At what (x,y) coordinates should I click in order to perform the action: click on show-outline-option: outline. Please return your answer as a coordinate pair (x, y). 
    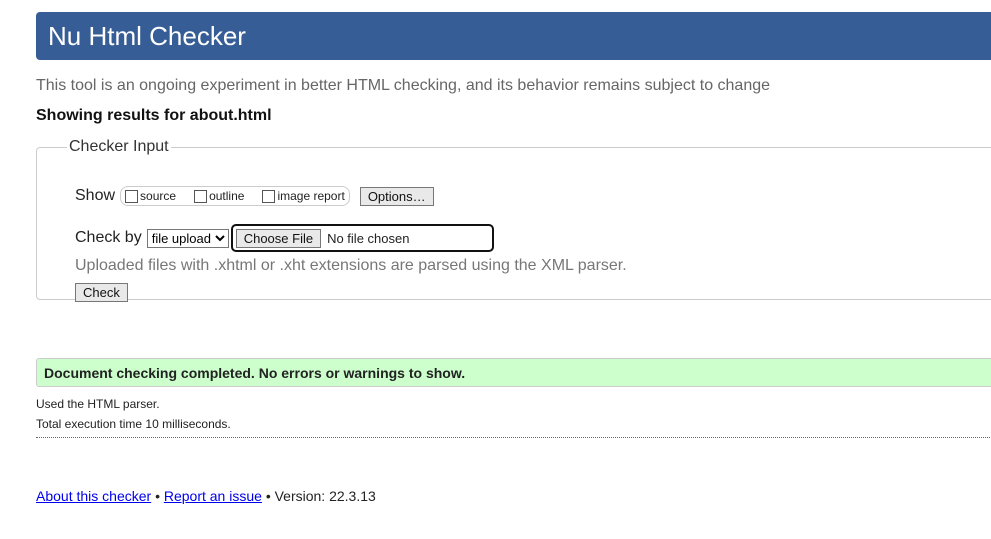
    Looking at the image, I should click on (219, 196).